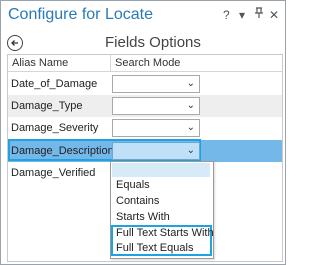  I want to click on alias-name-header: Alias Name, so click(40, 63).